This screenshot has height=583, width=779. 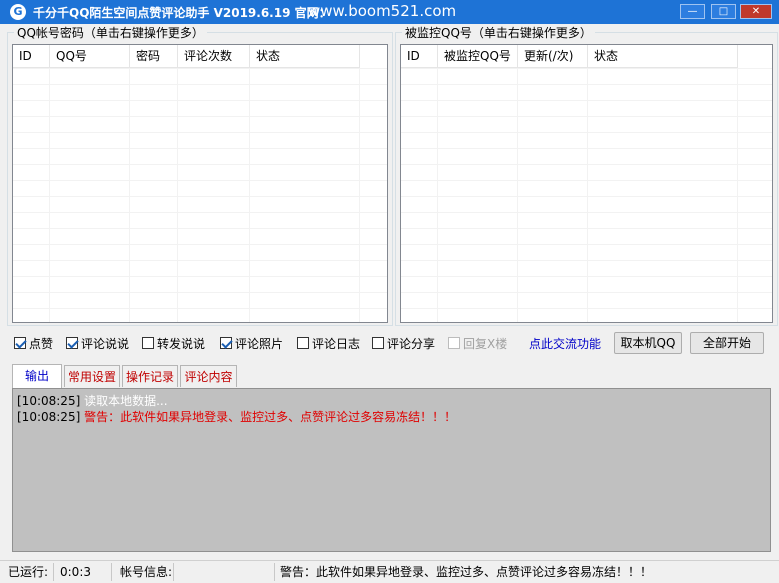 I want to click on comment-post-checkbox: 评论说说, so click(x=97, y=343).